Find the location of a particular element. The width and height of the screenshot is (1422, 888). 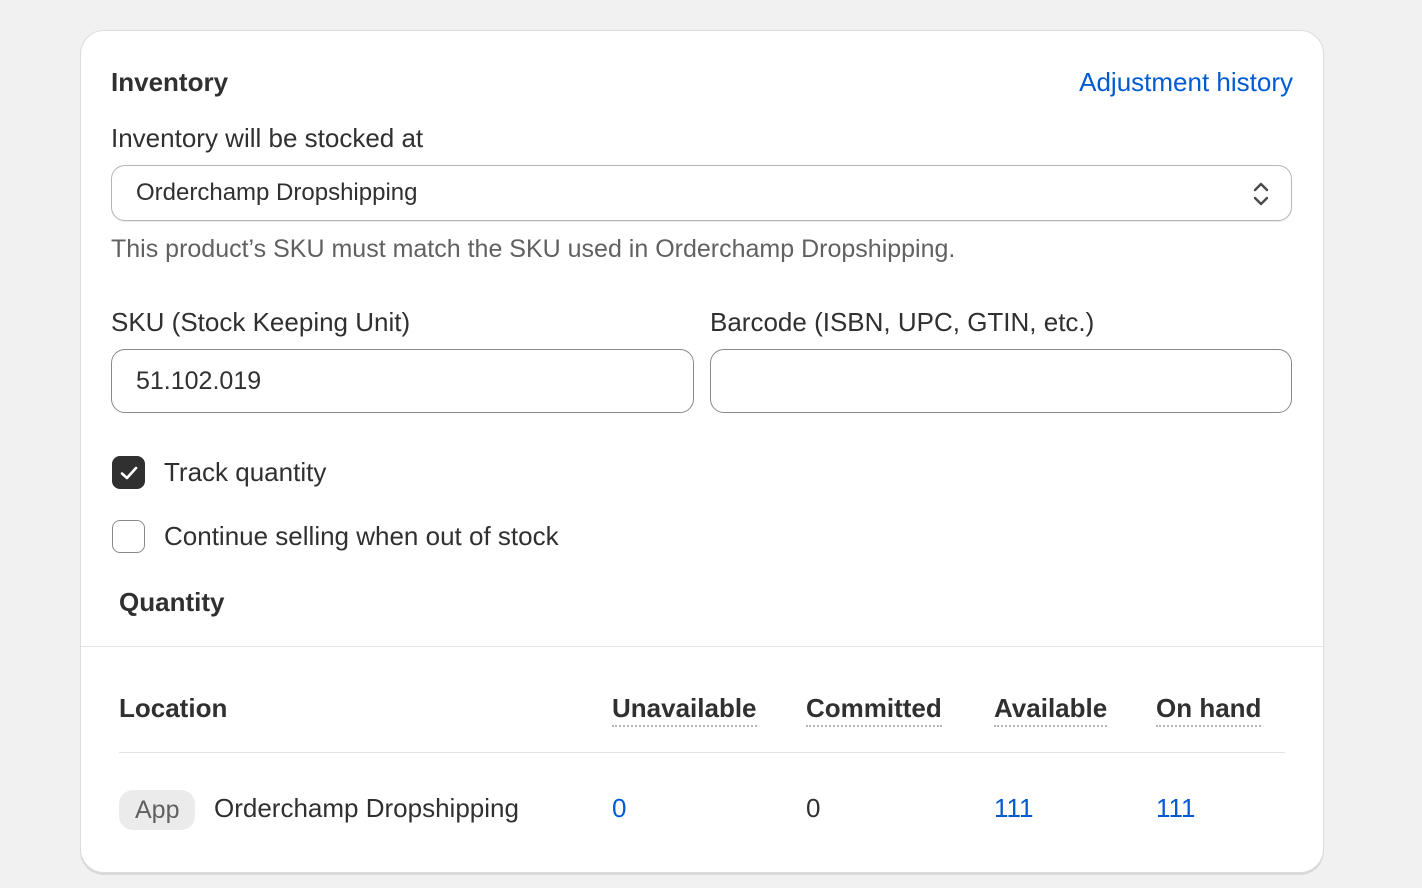

checkbox-unchecked-icon is located at coordinates (128, 536).